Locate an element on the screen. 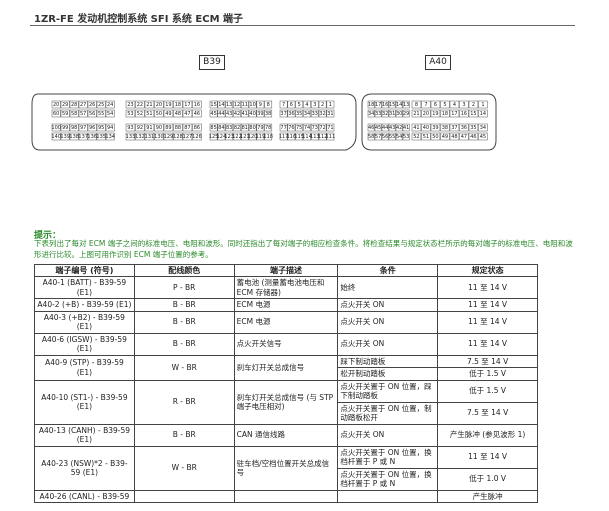  pin-number: 71 is located at coordinates (330, 128).